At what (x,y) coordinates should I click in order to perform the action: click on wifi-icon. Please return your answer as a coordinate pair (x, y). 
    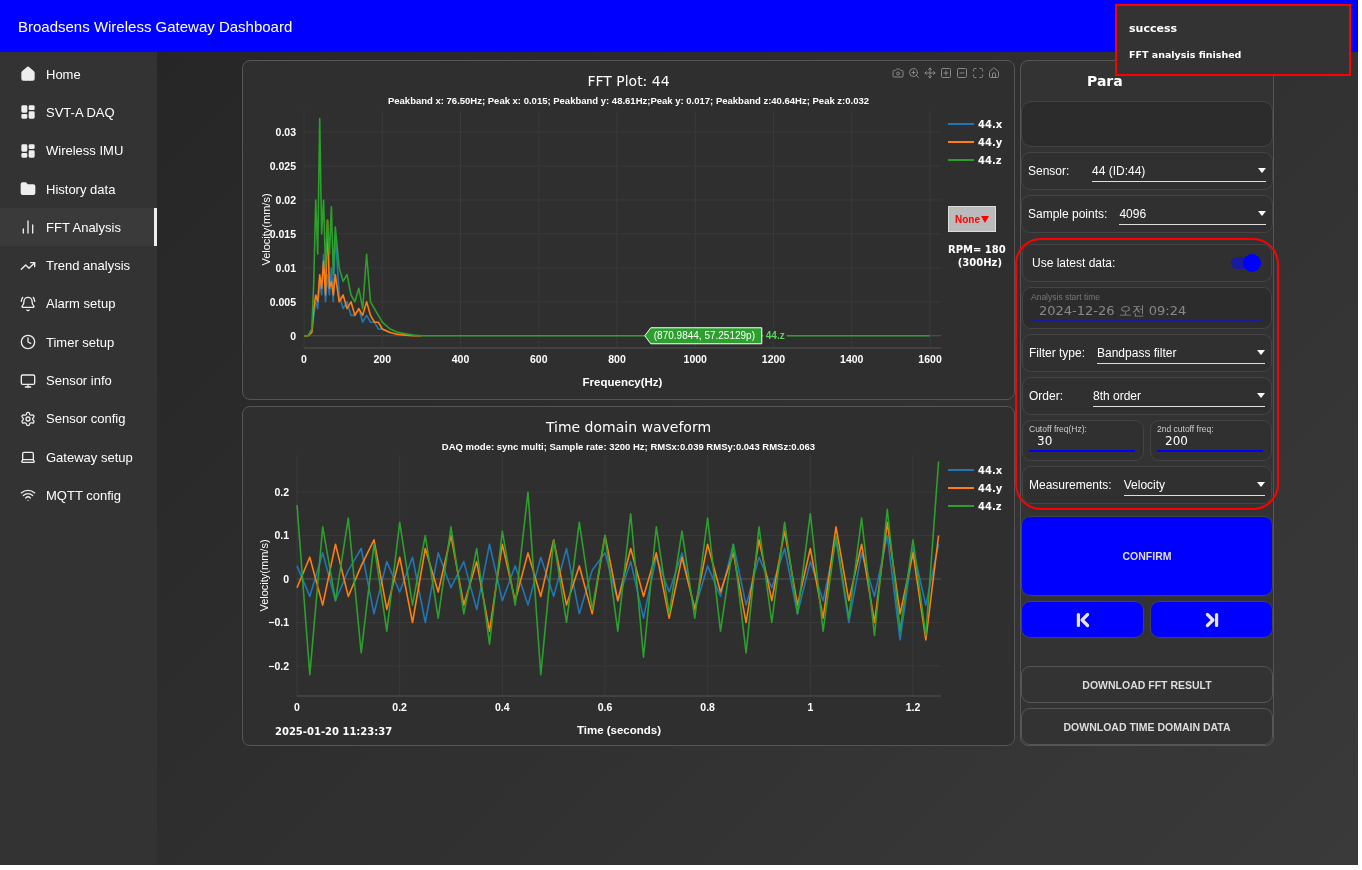
    Looking at the image, I should click on (28, 495).